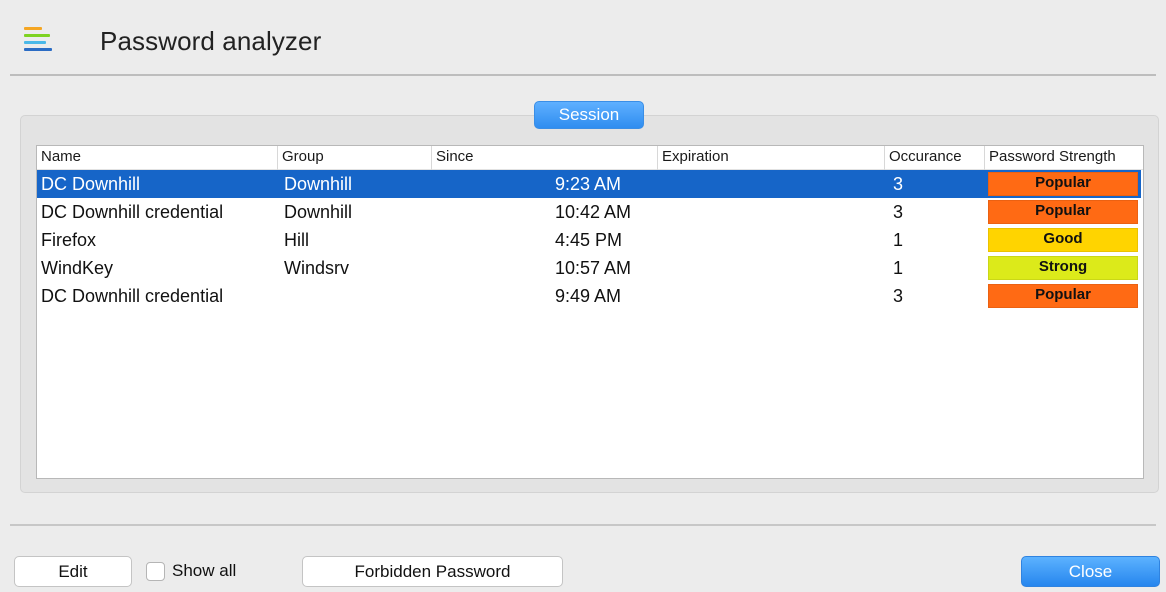 The height and width of the screenshot is (592, 1166). I want to click on cell-since: 9:23 AM, so click(588, 184).